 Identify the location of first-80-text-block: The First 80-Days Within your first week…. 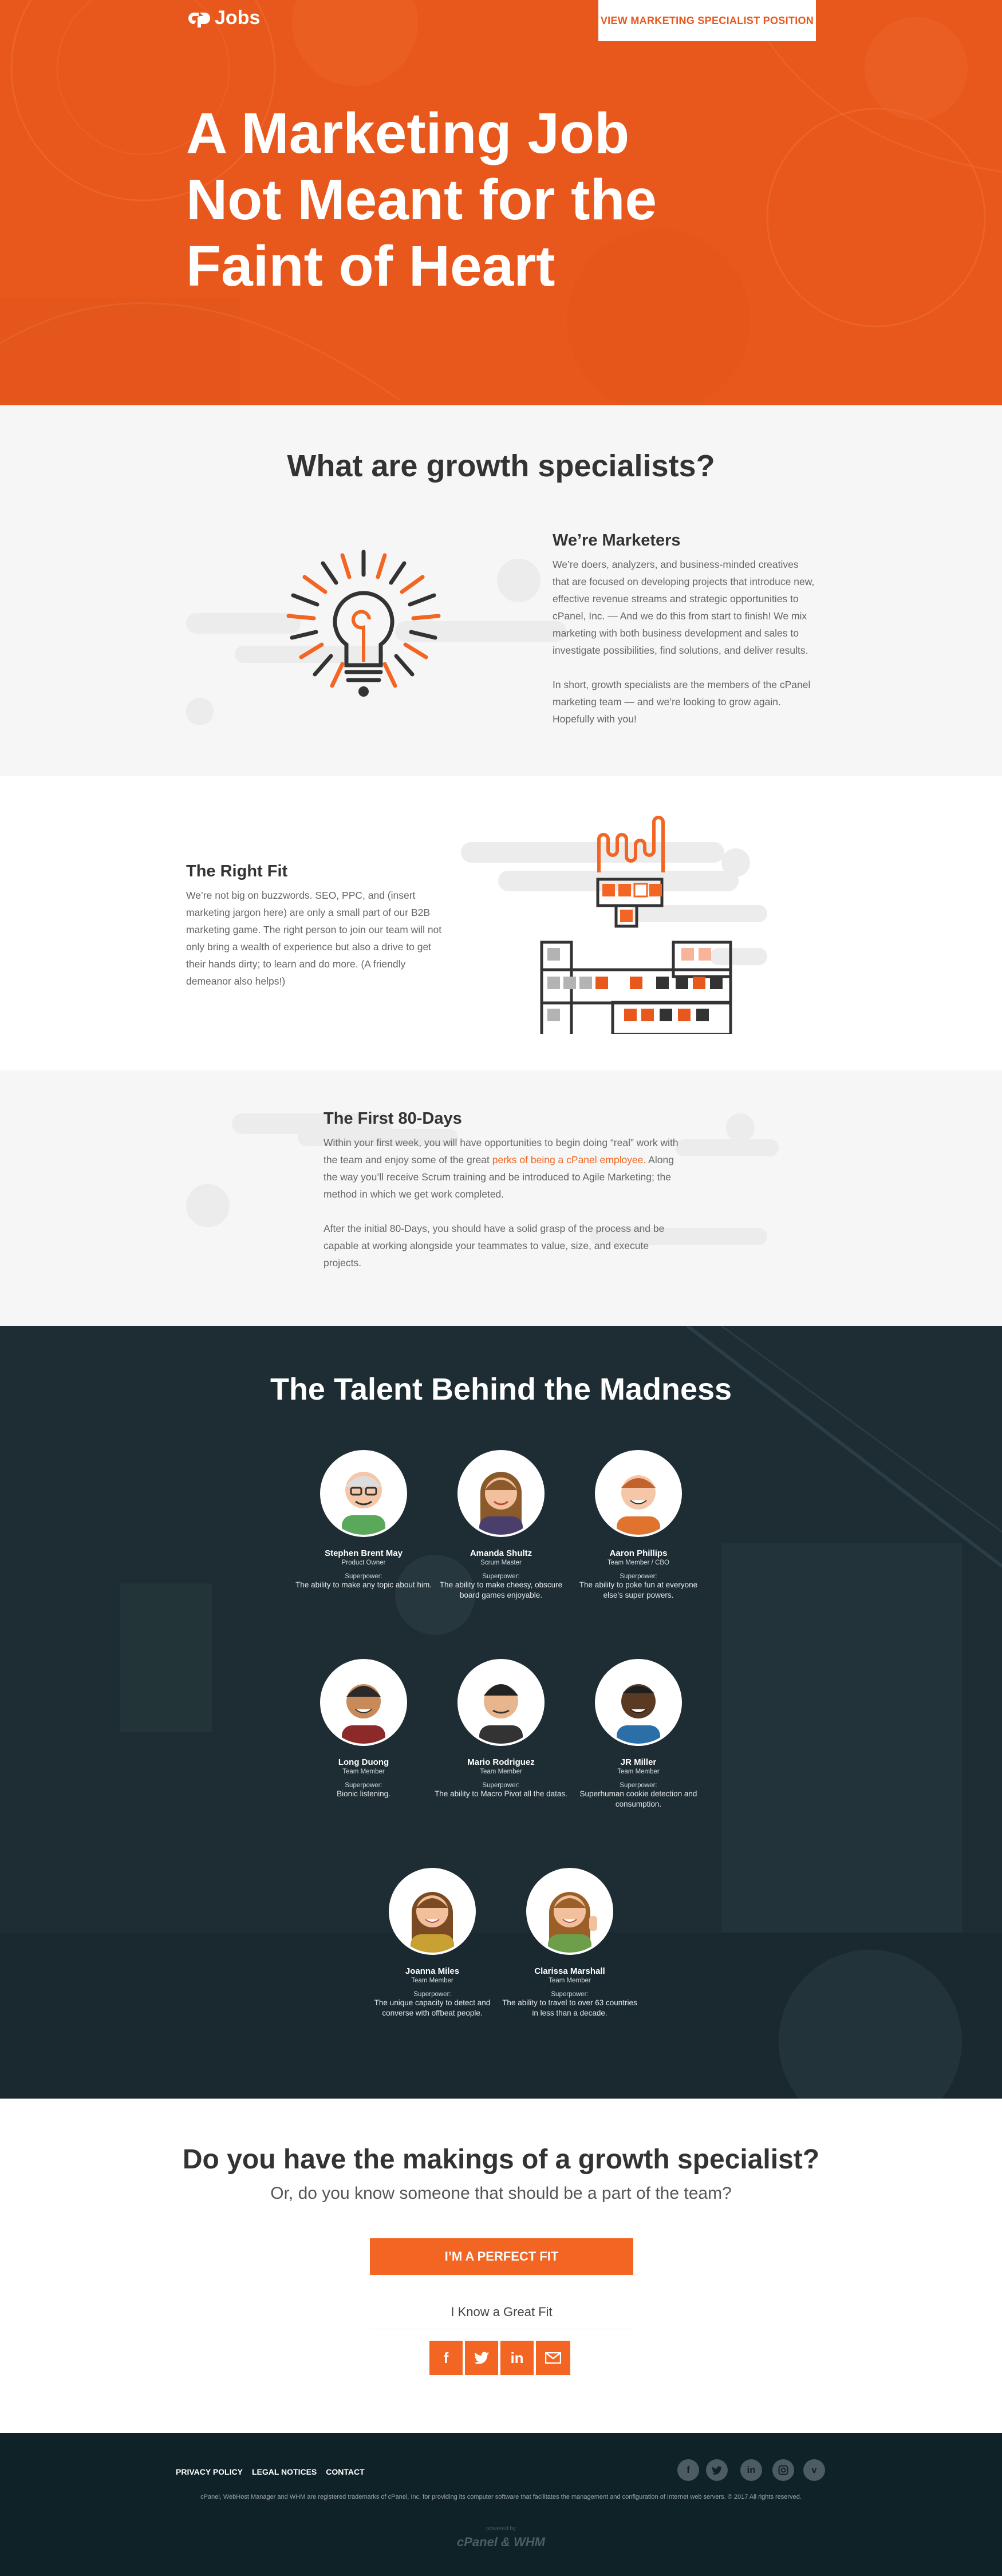
(501, 1190).